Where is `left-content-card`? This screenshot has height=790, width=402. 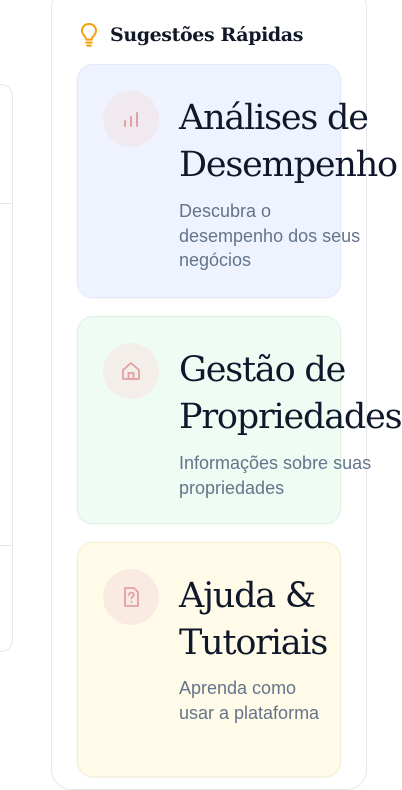 left-content-card is located at coordinates (6, 368).